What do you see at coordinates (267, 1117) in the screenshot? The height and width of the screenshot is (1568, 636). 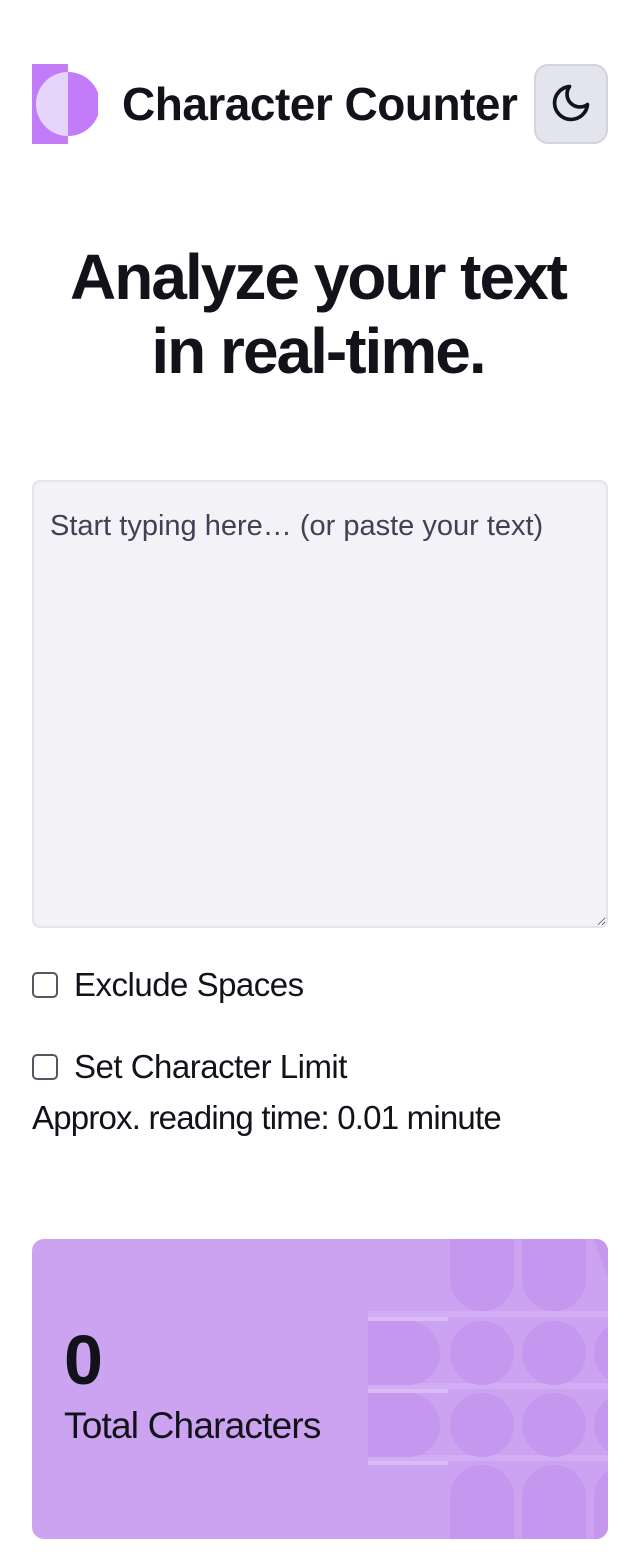 I see `reading-time: Approx. reading time: 0.01 minute` at bounding box center [267, 1117].